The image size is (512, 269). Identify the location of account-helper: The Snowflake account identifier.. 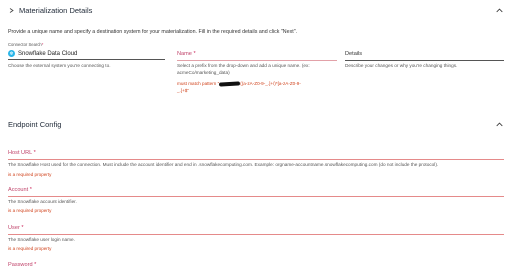
(42, 201).